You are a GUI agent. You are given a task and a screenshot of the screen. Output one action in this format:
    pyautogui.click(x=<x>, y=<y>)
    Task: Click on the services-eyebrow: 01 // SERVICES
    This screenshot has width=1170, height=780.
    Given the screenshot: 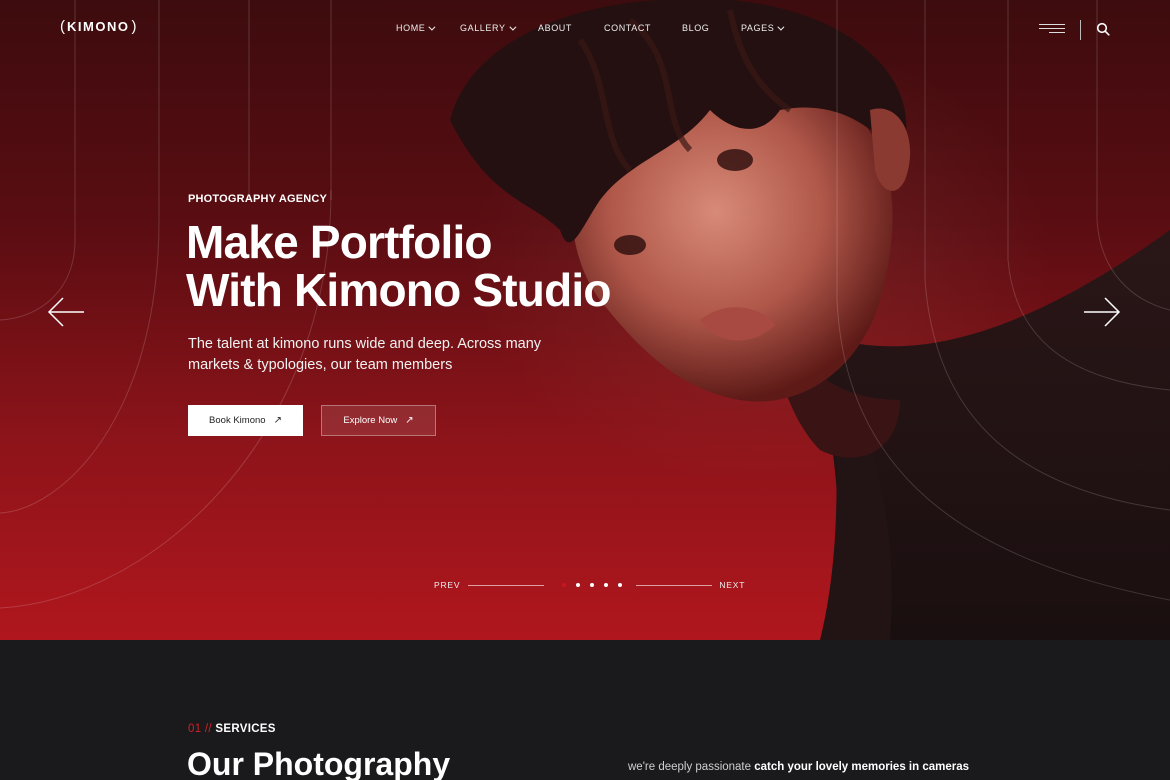 What is the action you would take?
    pyautogui.click(x=232, y=729)
    